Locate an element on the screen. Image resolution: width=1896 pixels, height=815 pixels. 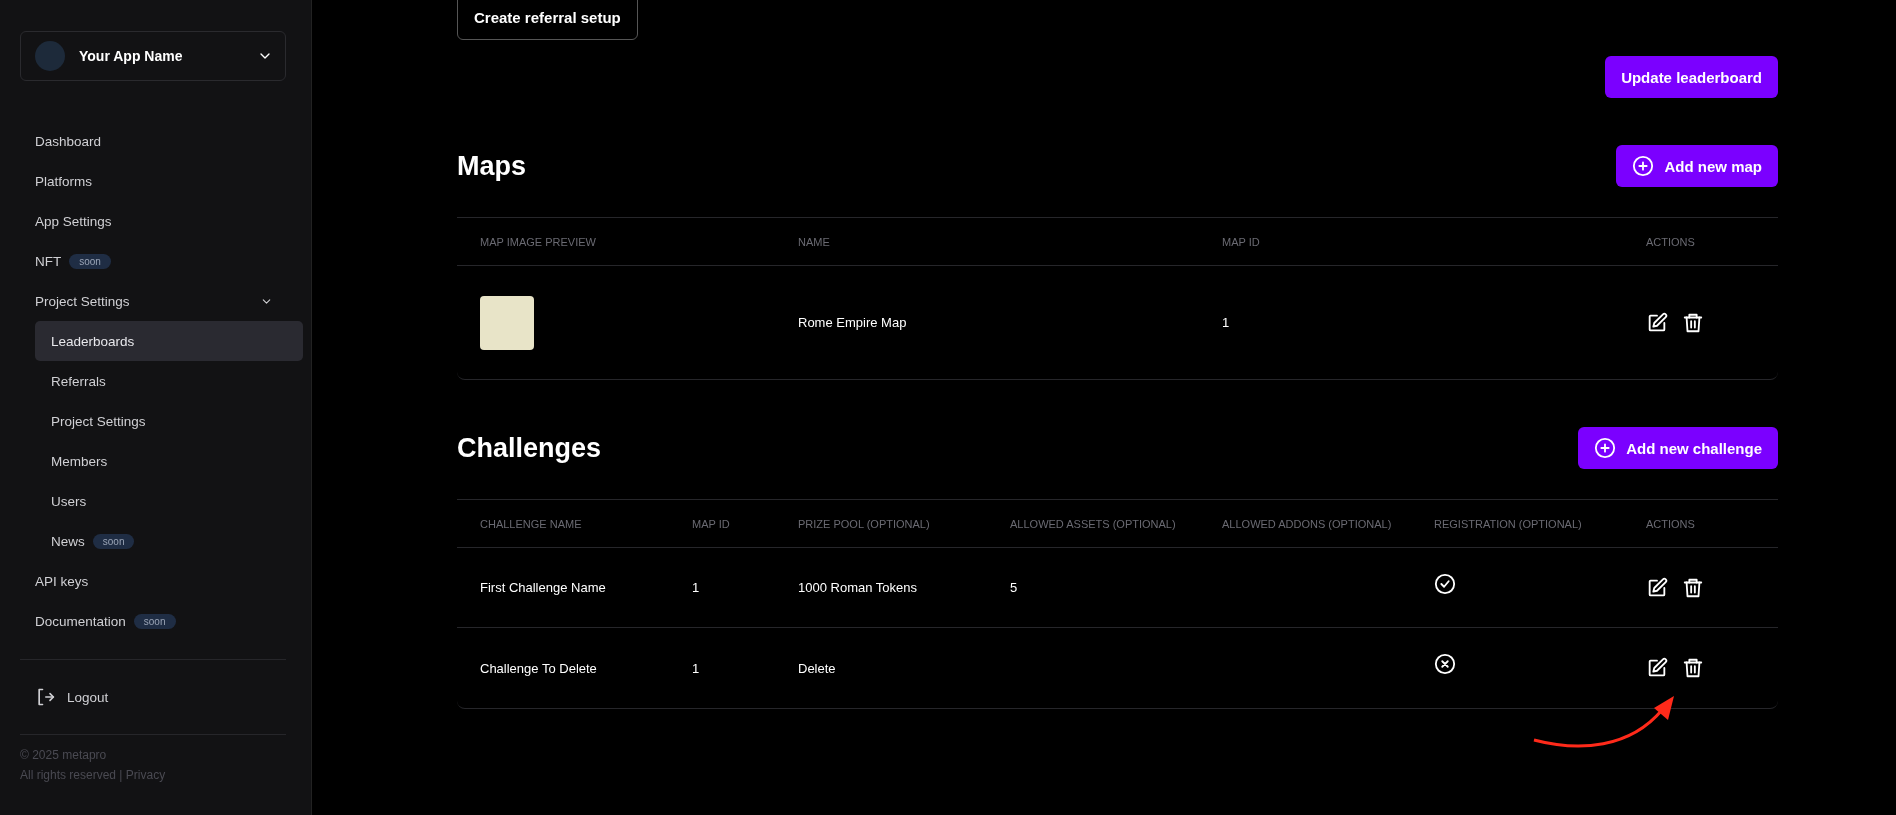
add-button: Add new challenge is located at coordinates (1678, 448).